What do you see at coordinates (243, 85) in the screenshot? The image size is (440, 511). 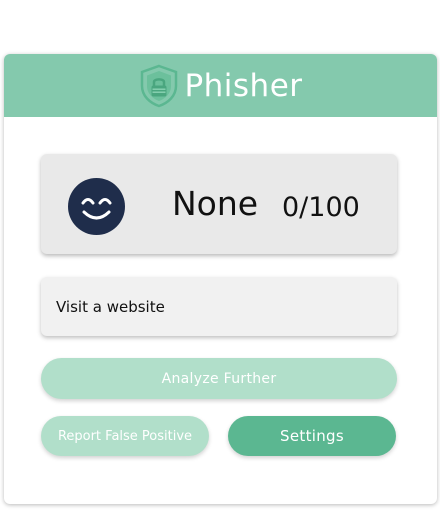 I see `brand-name: Phisher` at bounding box center [243, 85].